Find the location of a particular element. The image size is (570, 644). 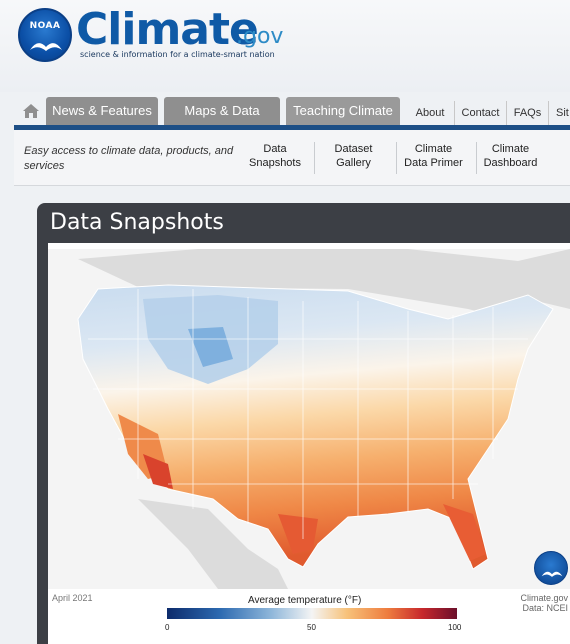

tab-teaching-climate: Teaching Climate is located at coordinates (343, 111).